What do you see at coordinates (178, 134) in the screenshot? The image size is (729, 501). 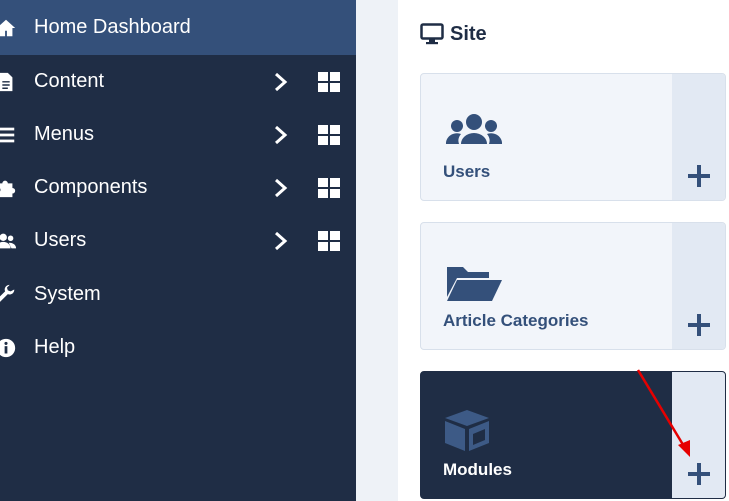 I see `sidebar-item-menus: Menus` at bounding box center [178, 134].